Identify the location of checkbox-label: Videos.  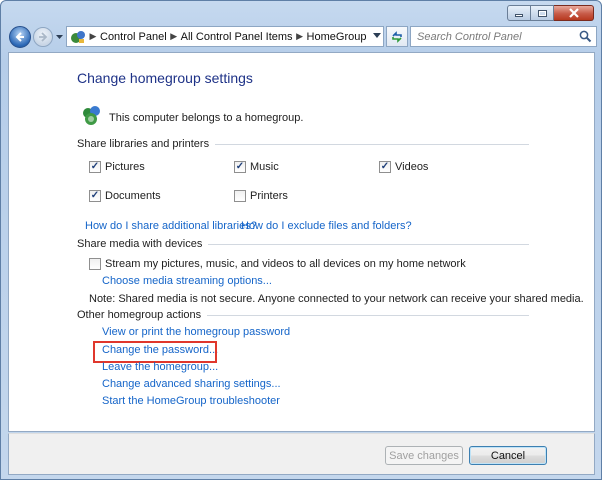
(412, 167).